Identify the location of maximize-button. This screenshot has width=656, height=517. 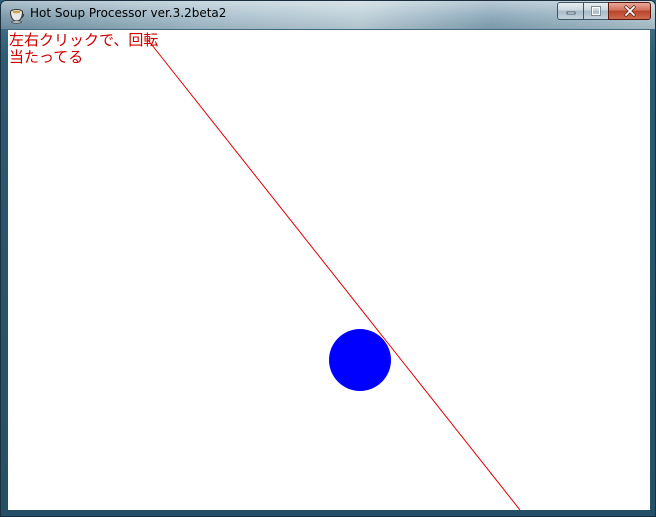
(596, 11).